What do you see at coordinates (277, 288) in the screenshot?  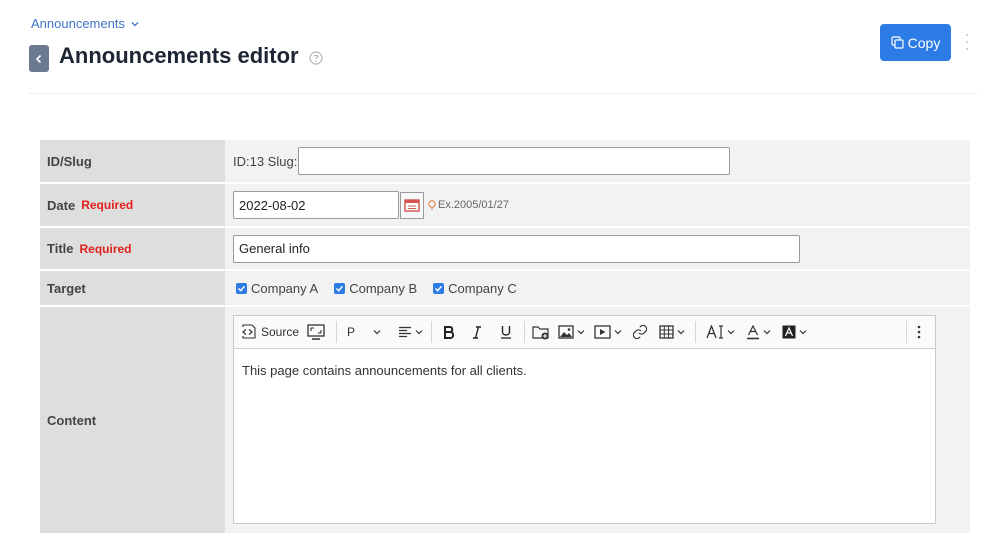 I see `checkbox-company-a: Company A` at bounding box center [277, 288].